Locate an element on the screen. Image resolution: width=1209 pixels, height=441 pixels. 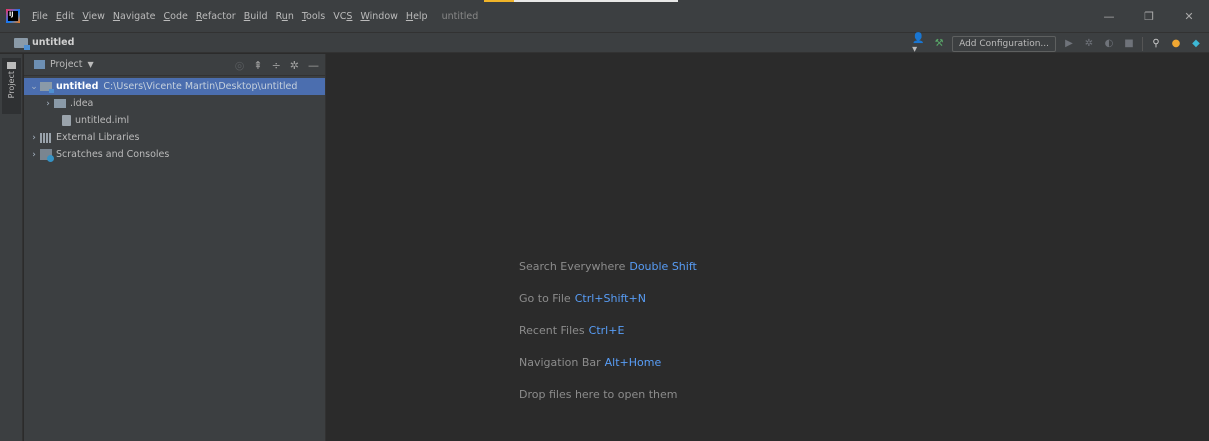
project-panel-tools: ◎ ⇞ ÷ ✲ — is located at coordinates (277, 65).